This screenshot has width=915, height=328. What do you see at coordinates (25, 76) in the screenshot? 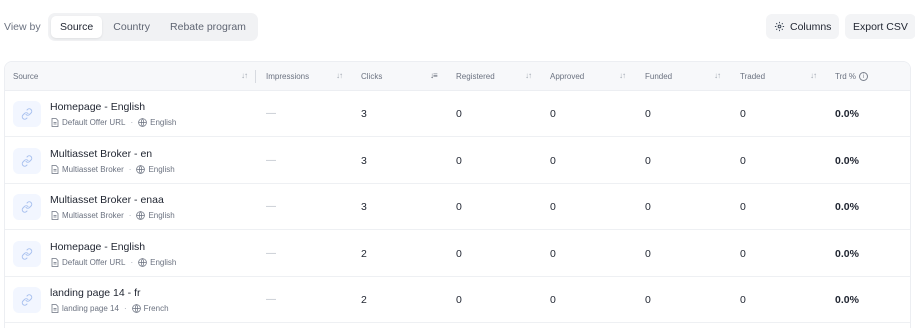
I see `column-header-source: Source` at bounding box center [25, 76].